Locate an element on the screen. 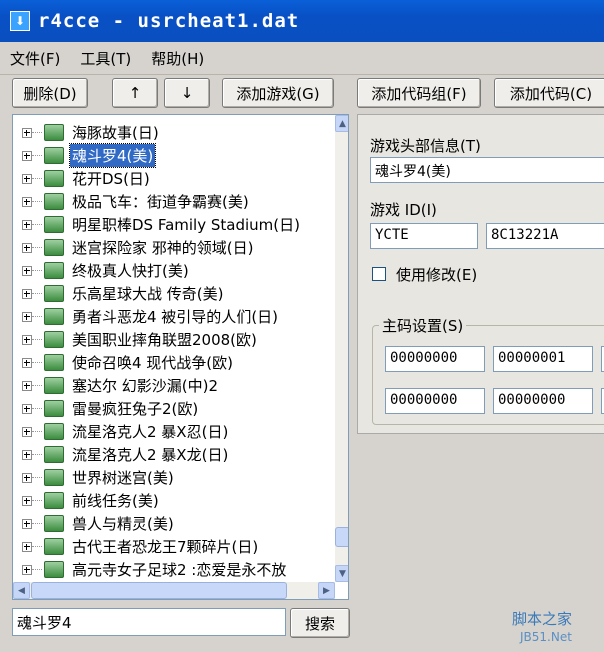  vertical-scroll-thumb is located at coordinates (341, 537).